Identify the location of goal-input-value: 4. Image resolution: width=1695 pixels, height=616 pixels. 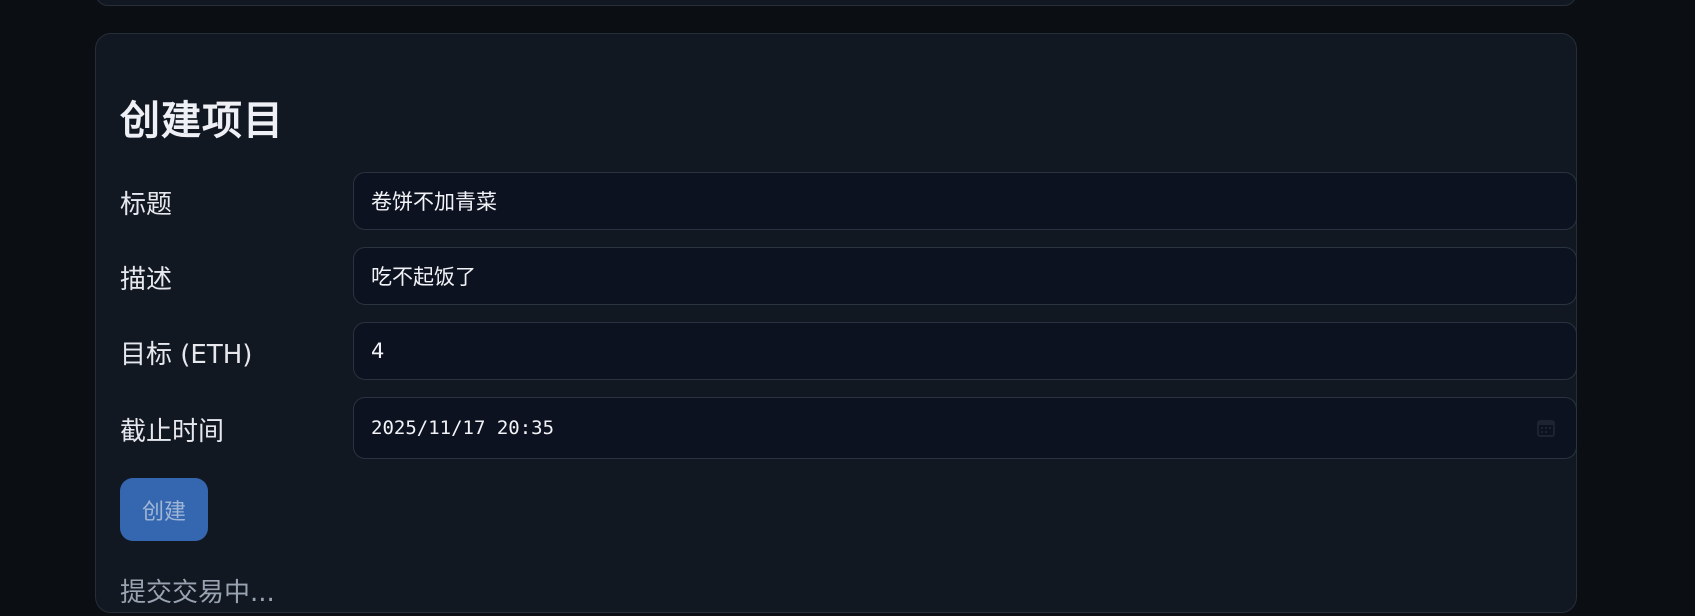
(378, 351).